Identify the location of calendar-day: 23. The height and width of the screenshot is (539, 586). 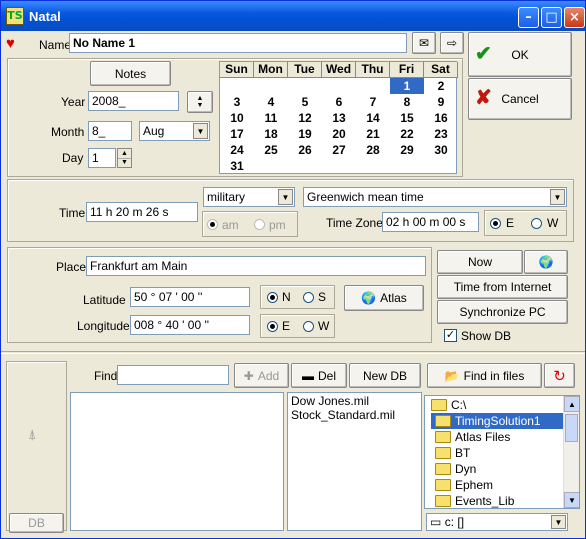
(441, 134).